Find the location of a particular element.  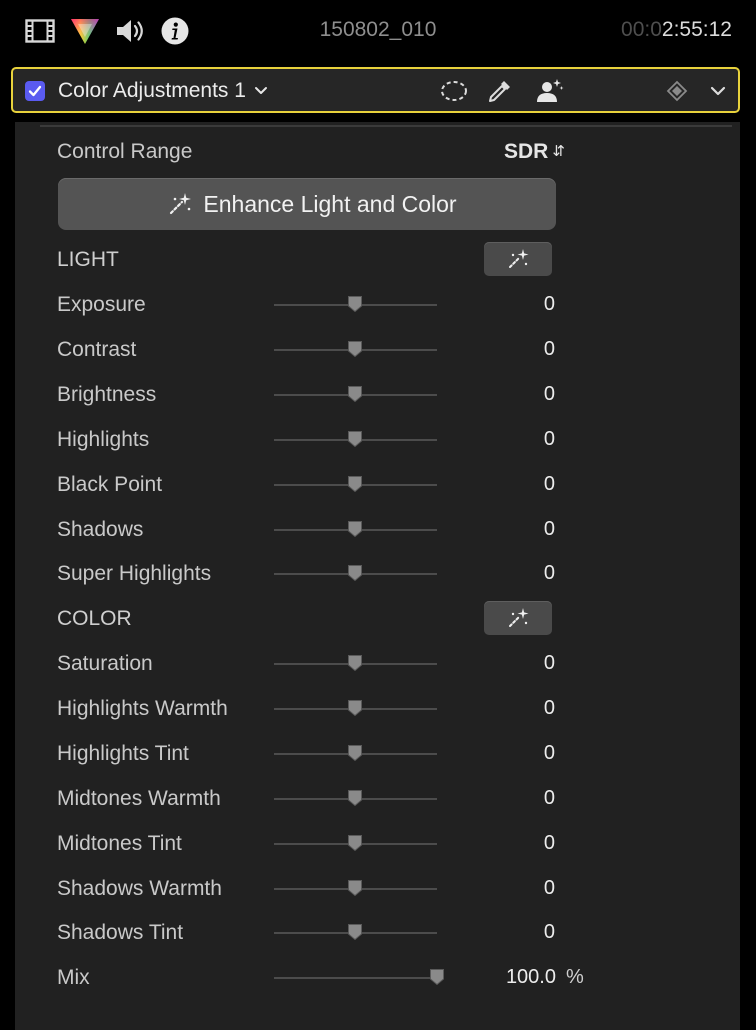

shadows-warmth-slider is located at coordinates (355, 888).